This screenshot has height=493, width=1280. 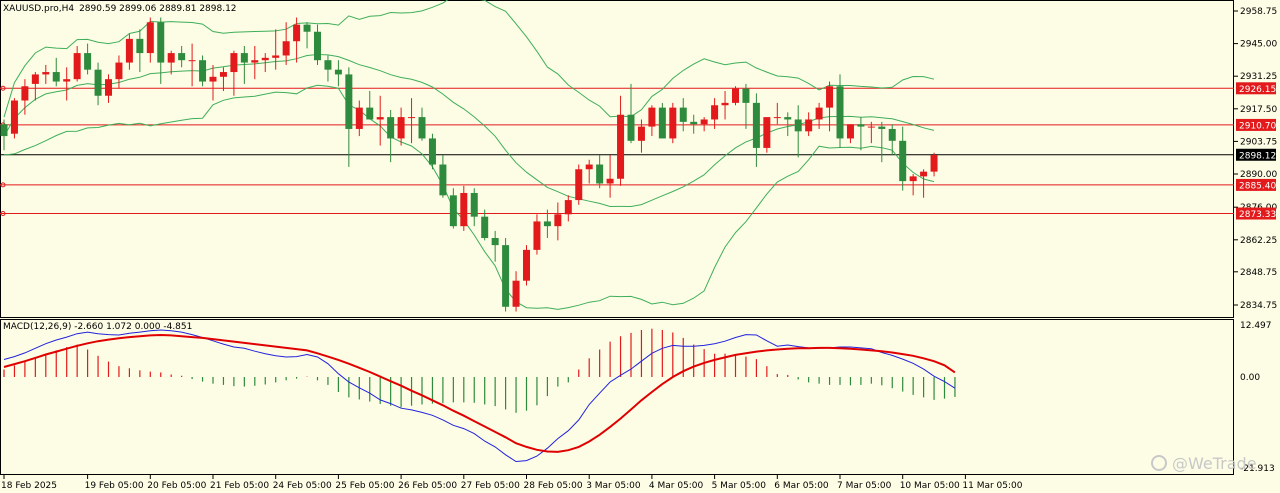 I want to click on time-axis-label: 24 Feb 05:00, so click(x=302, y=486).